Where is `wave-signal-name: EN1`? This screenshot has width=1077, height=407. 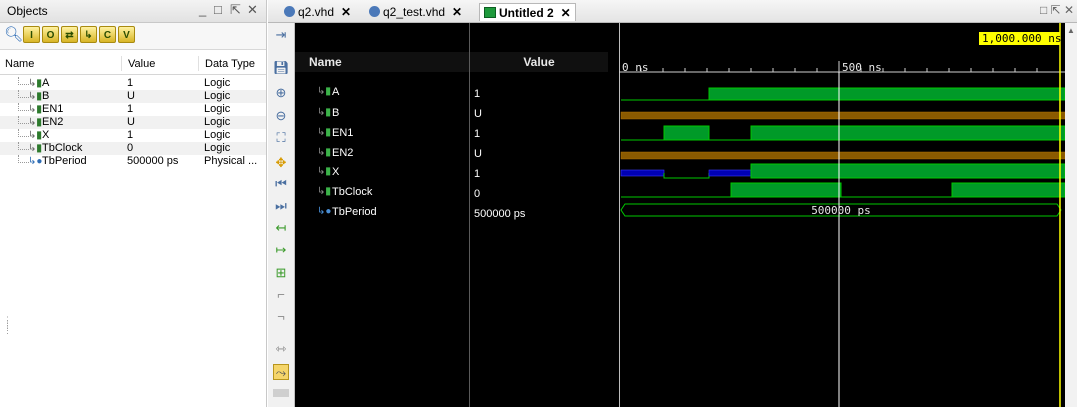
wave-signal-name: EN1 is located at coordinates (342, 133).